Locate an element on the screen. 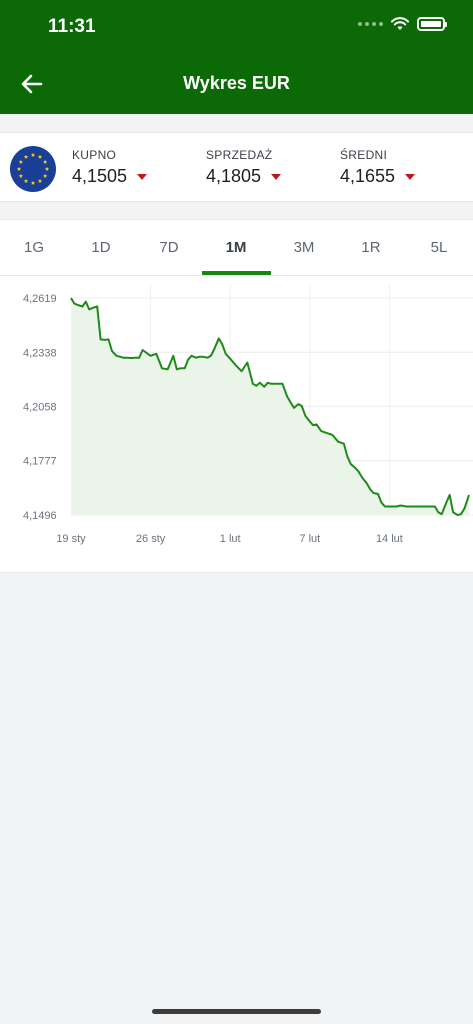 Image resolution: width=473 pixels, height=1024 pixels. y-tick-label: 4,1496 is located at coordinates (40, 516).